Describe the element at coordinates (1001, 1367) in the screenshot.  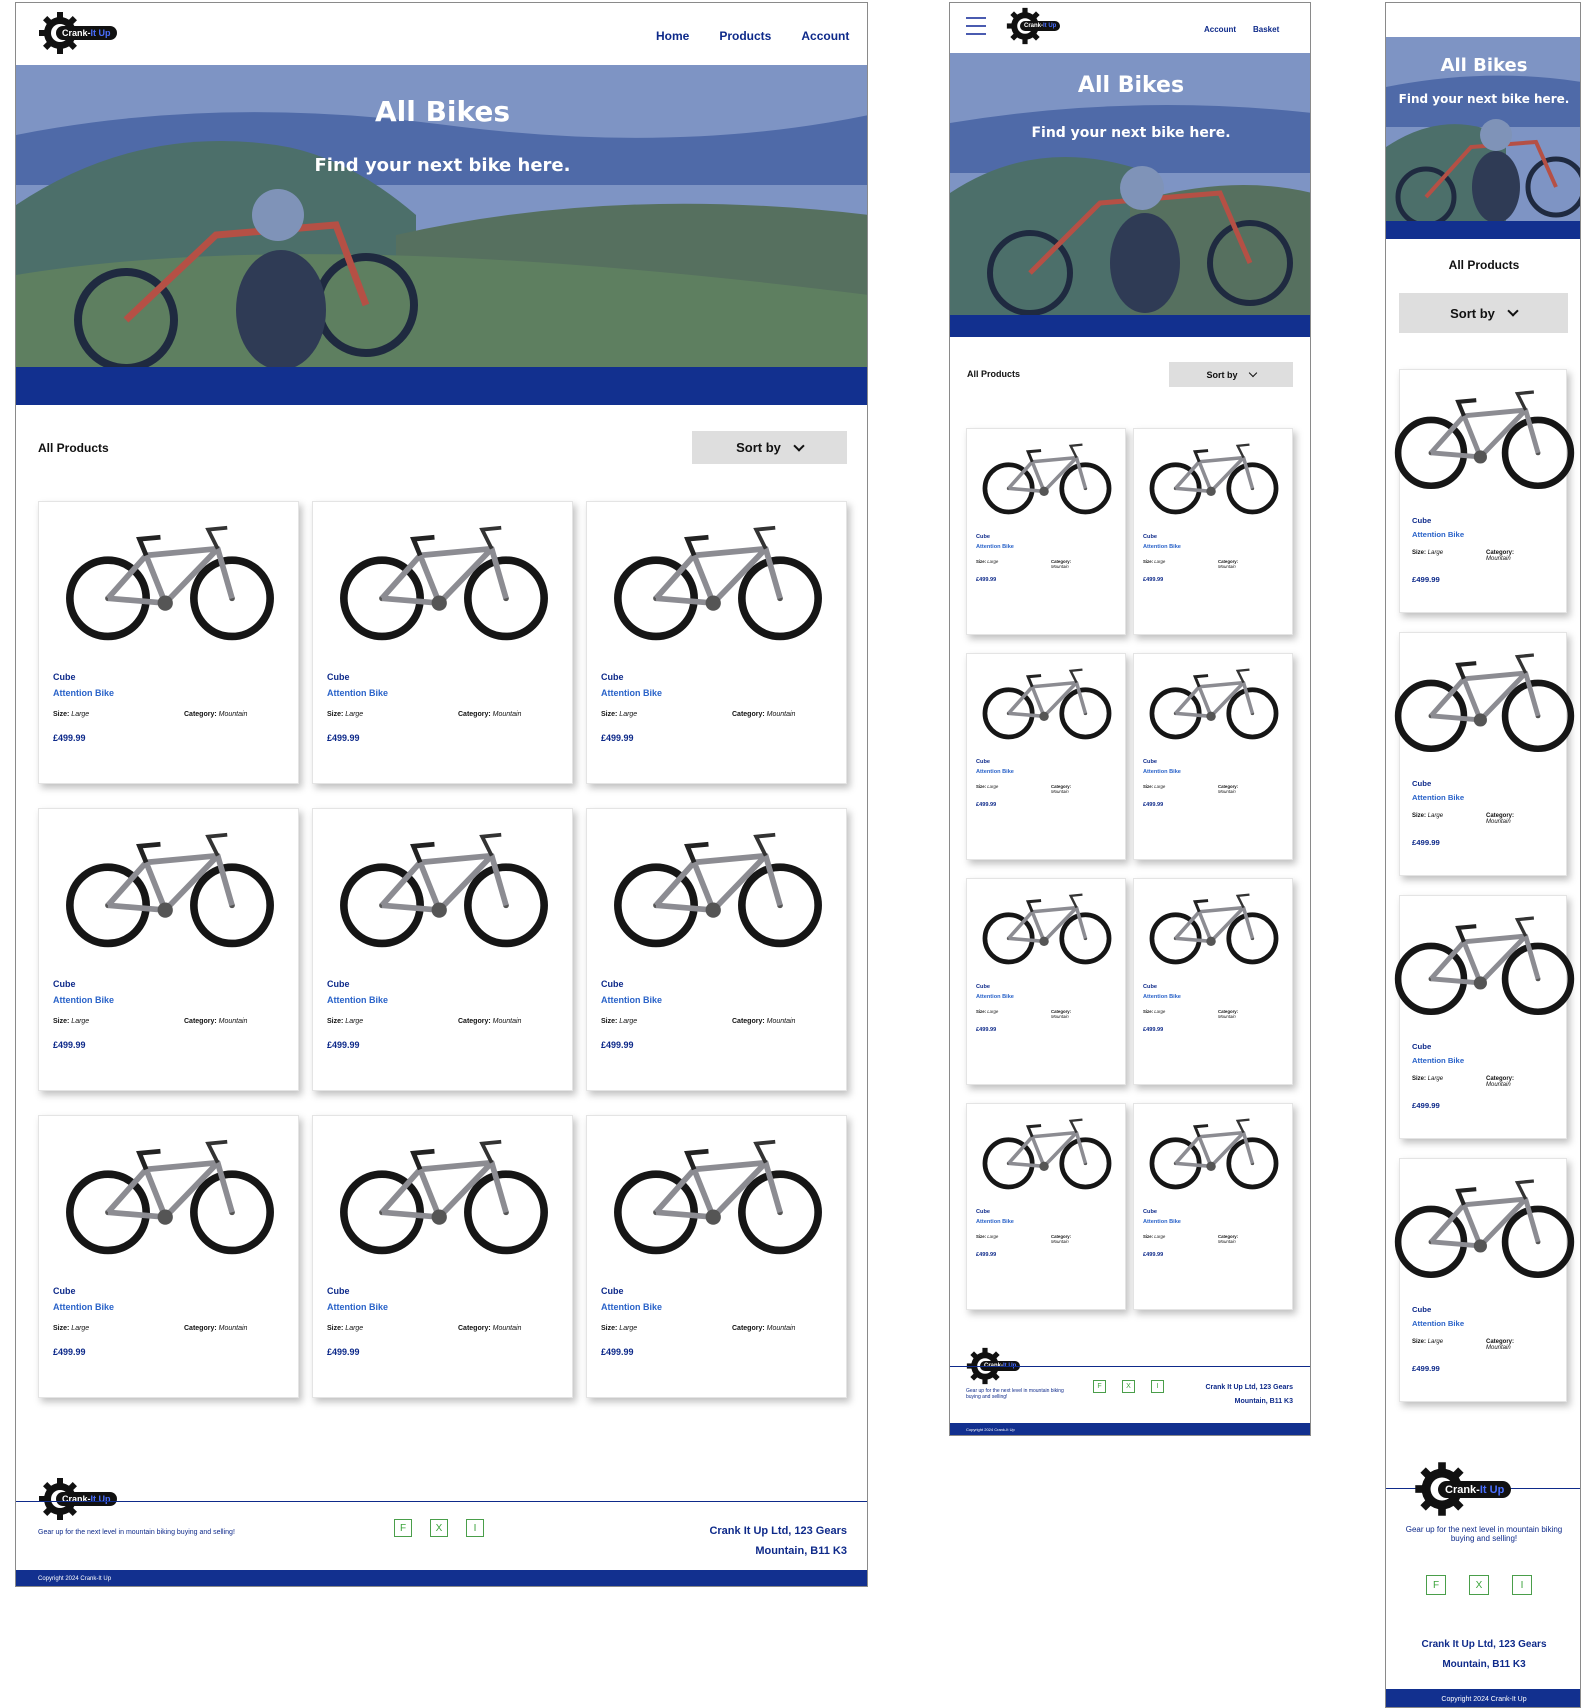
I see `footer-logo: Crank-It Up` at that location.